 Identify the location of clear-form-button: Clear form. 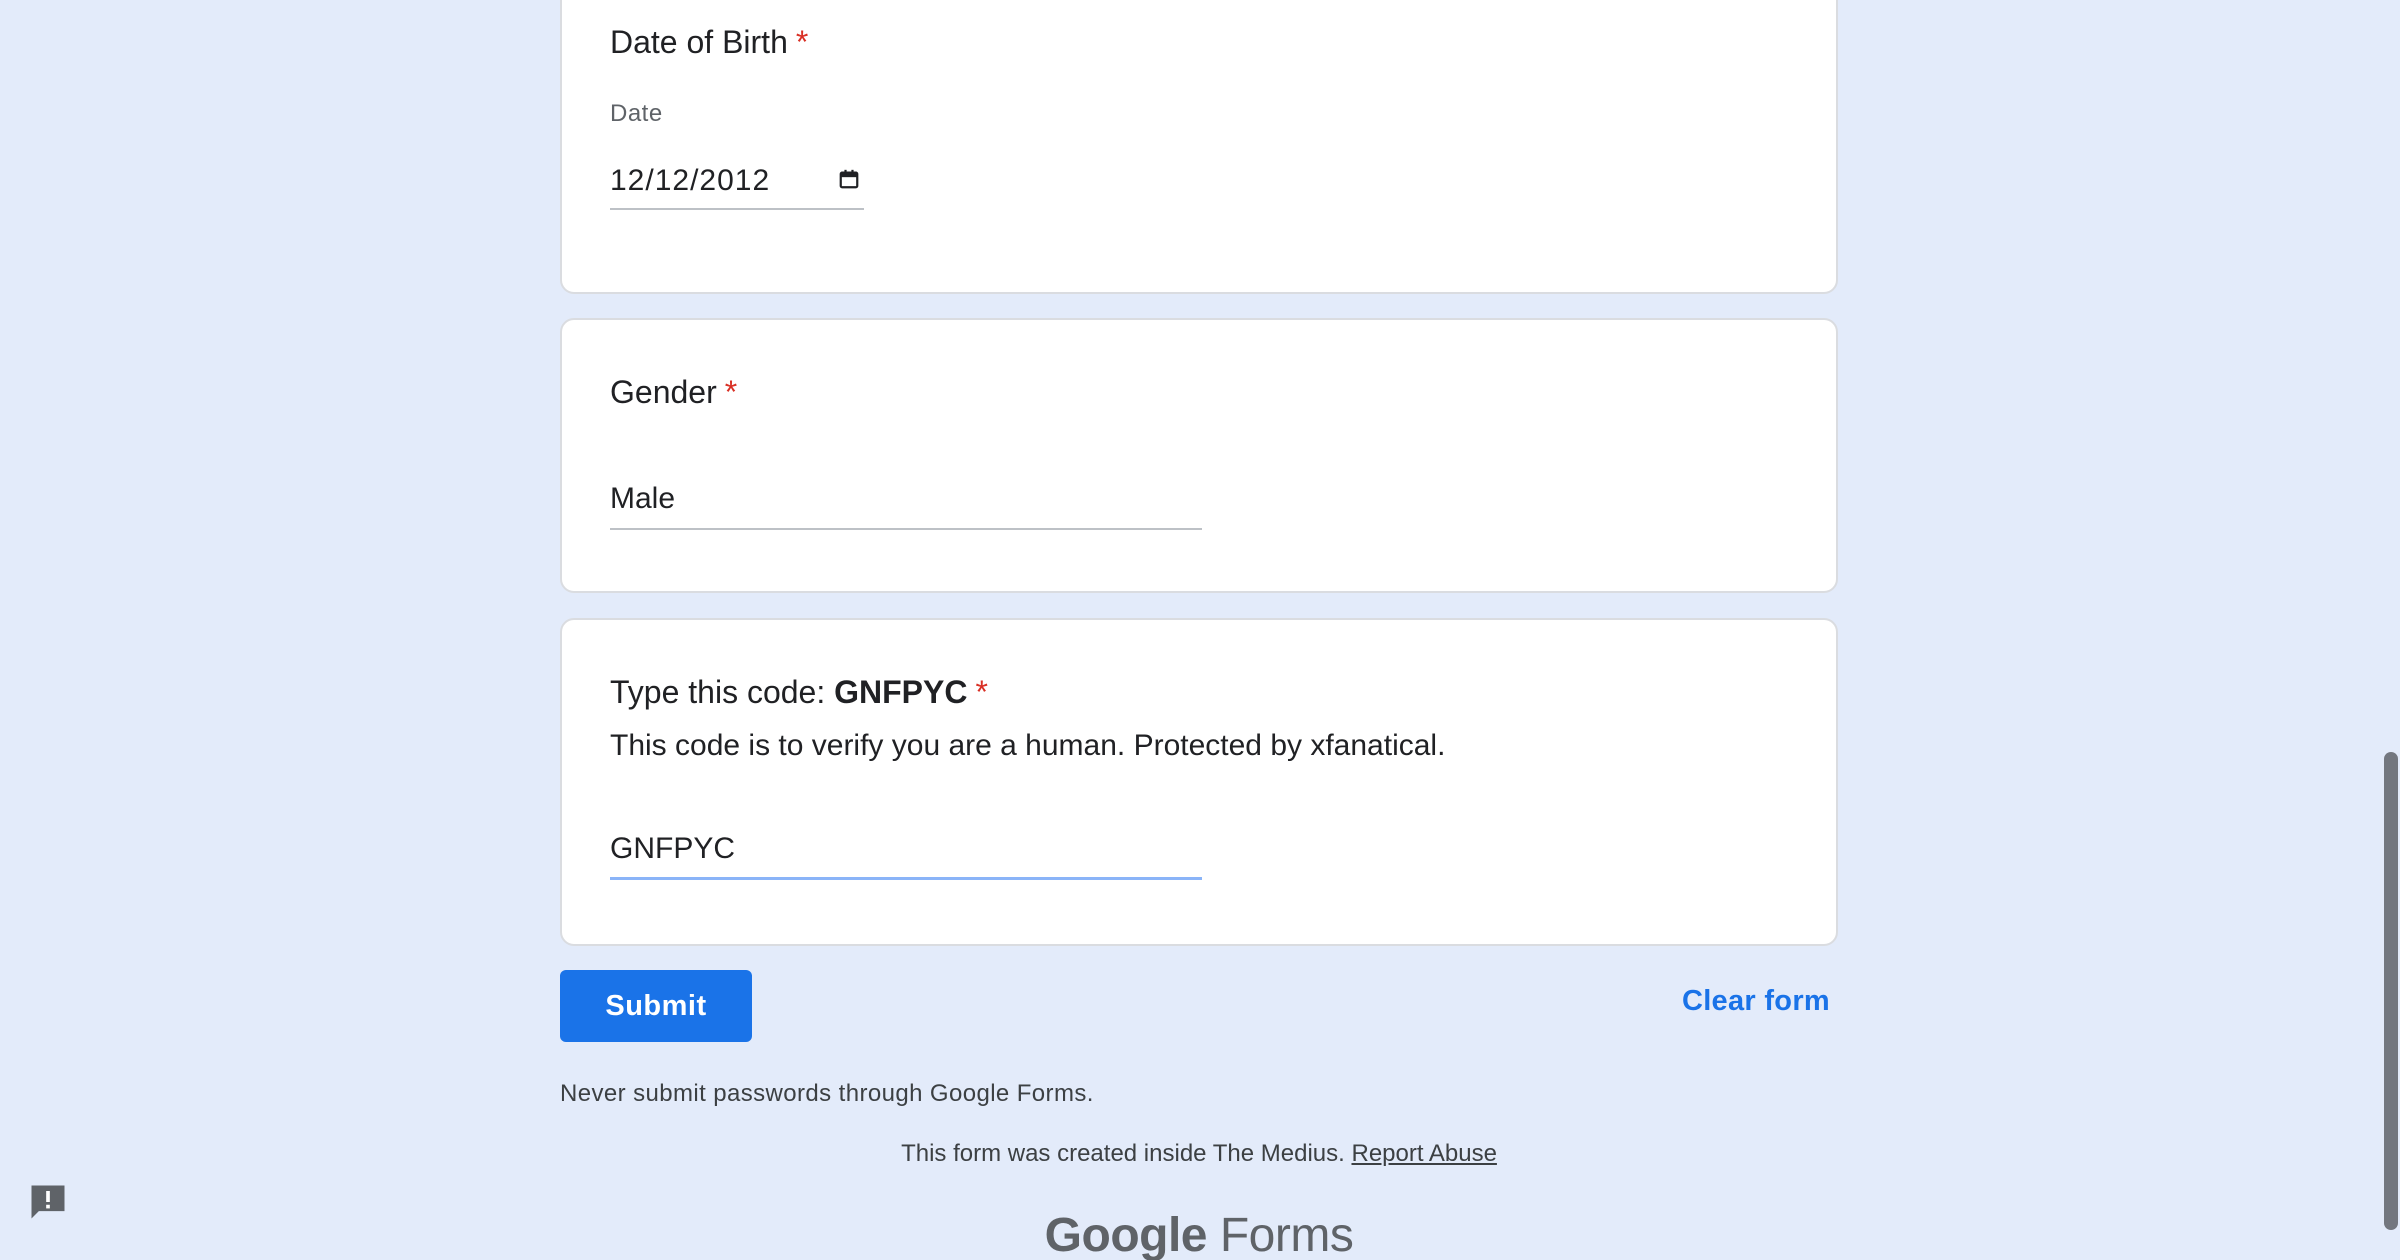
(1745, 1001).